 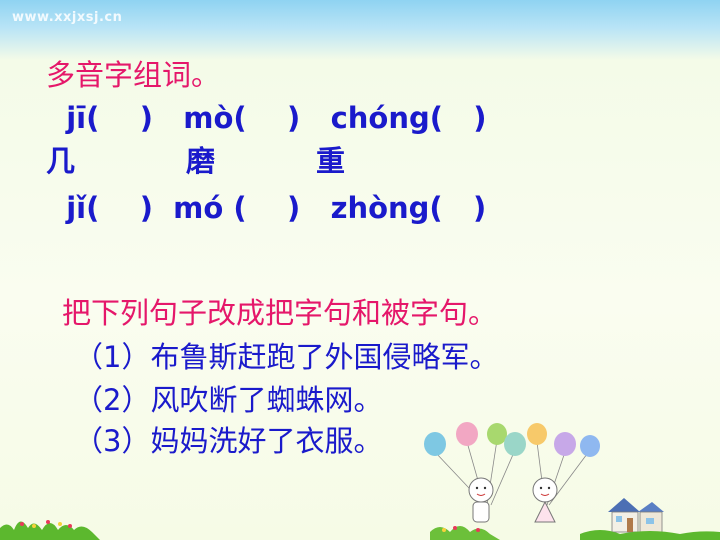 What do you see at coordinates (228, 400) in the screenshot?
I see `sentence-item-2: （2）风吹断了蜘蛛网。` at bounding box center [228, 400].